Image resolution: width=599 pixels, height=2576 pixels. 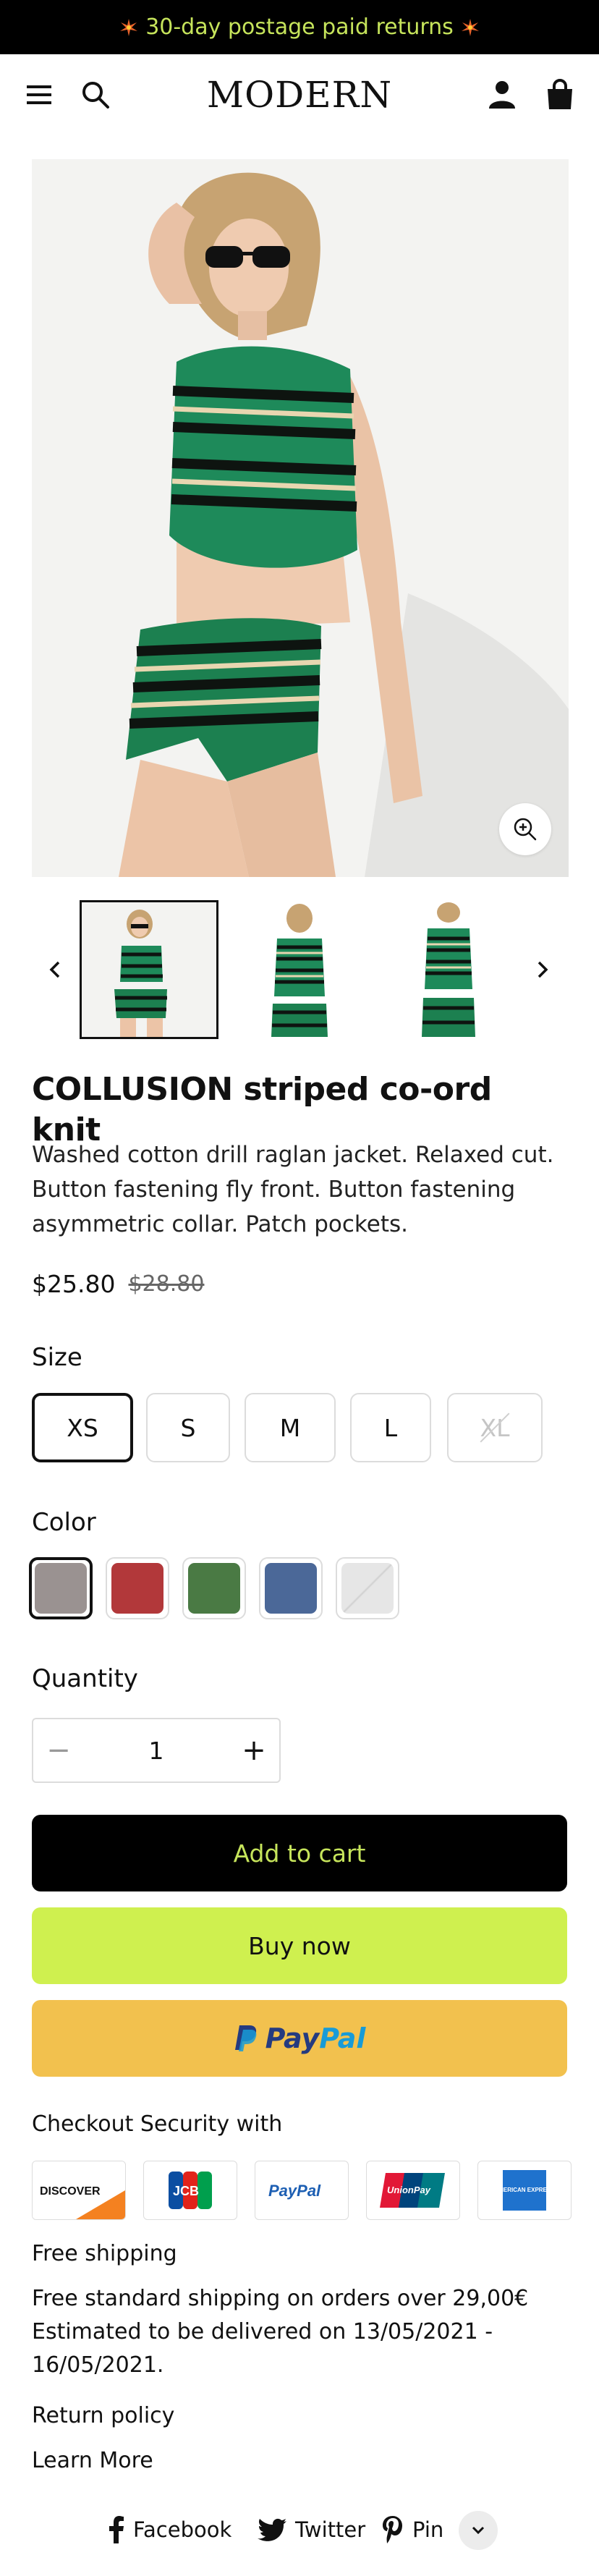 I want to click on twitter-icon, so click(x=272, y=2529).